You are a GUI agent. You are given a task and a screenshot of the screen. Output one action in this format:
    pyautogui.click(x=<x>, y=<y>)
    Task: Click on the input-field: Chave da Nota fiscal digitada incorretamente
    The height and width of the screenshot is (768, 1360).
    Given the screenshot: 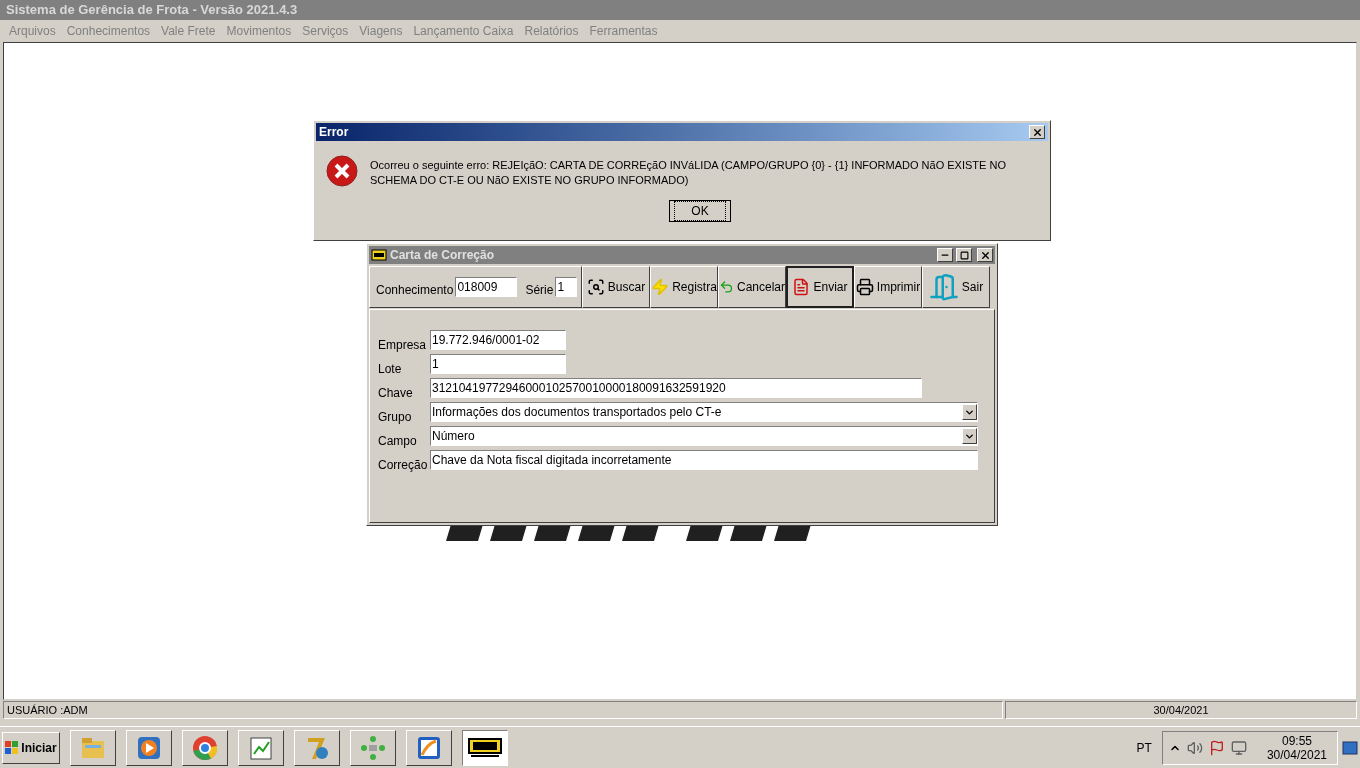 What is the action you would take?
    pyautogui.click(x=704, y=460)
    